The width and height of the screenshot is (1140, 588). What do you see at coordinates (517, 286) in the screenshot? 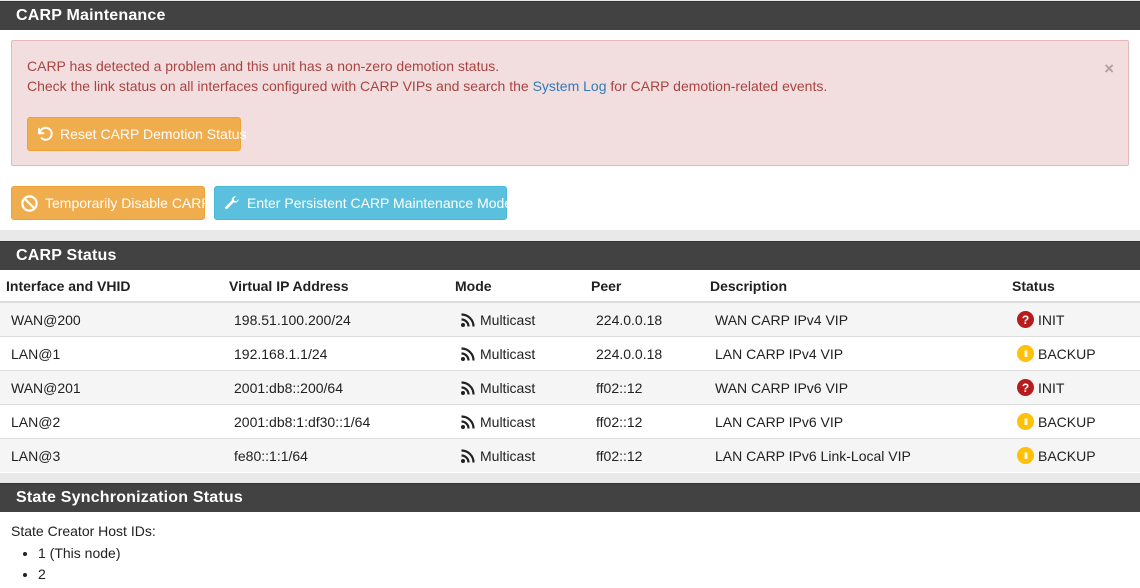
I see `column-header: Mode` at bounding box center [517, 286].